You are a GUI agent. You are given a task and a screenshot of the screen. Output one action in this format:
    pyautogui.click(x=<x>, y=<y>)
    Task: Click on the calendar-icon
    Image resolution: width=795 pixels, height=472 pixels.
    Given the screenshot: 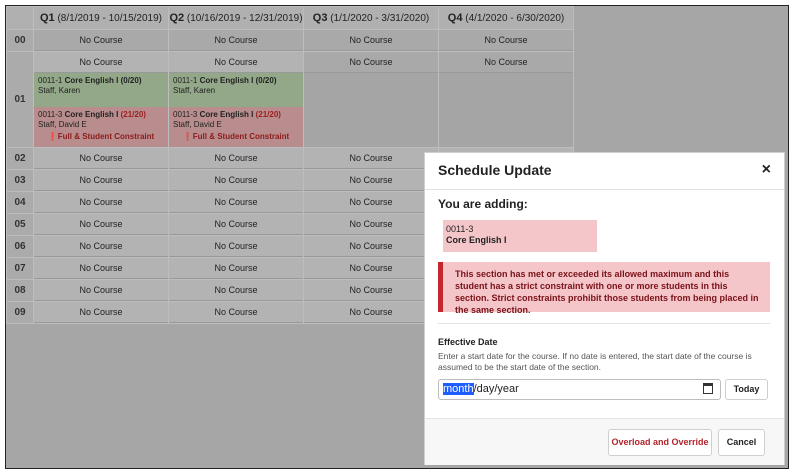 What is the action you would take?
    pyautogui.click(x=708, y=388)
    